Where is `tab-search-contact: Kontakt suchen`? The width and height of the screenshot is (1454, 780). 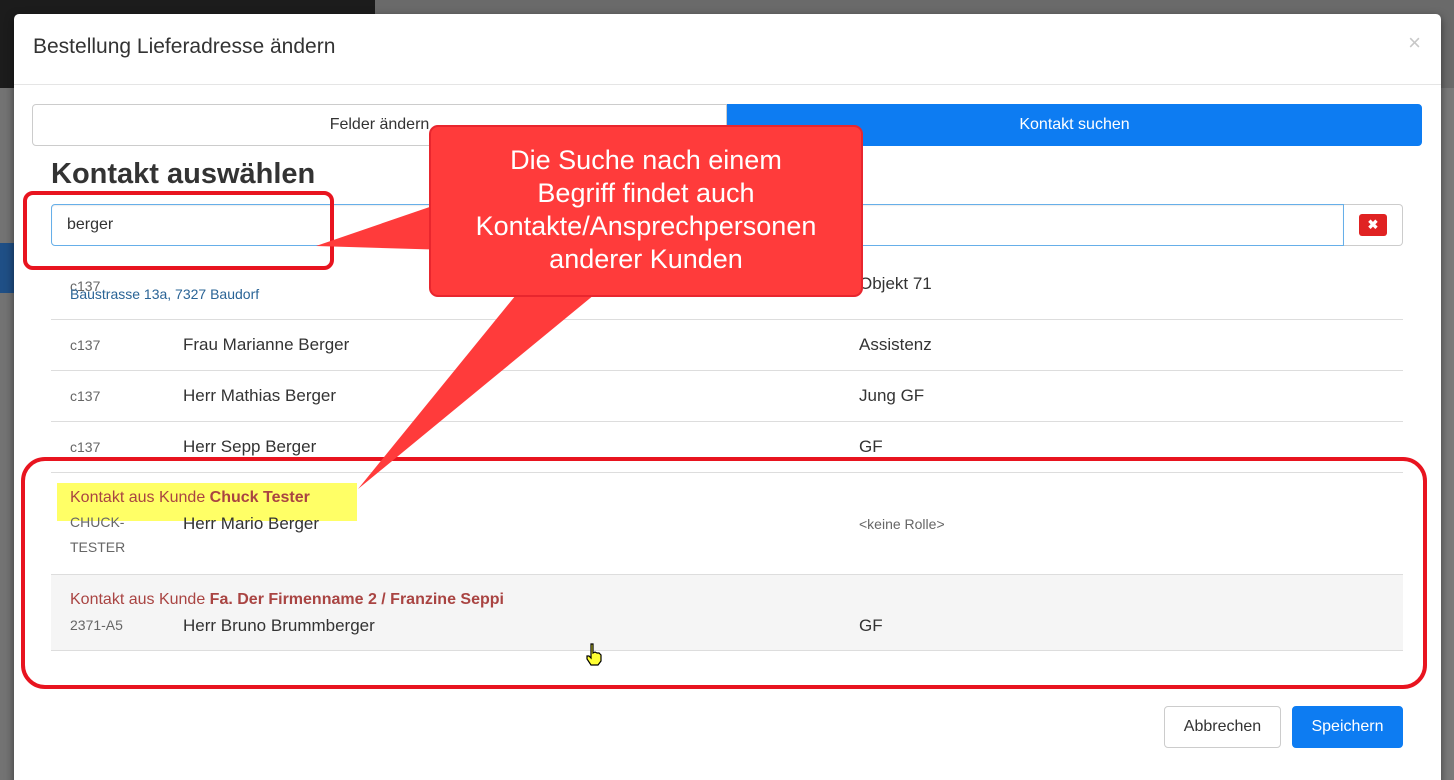 tab-search-contact: Kontakt suchen is located at coordinates (1074, 125).